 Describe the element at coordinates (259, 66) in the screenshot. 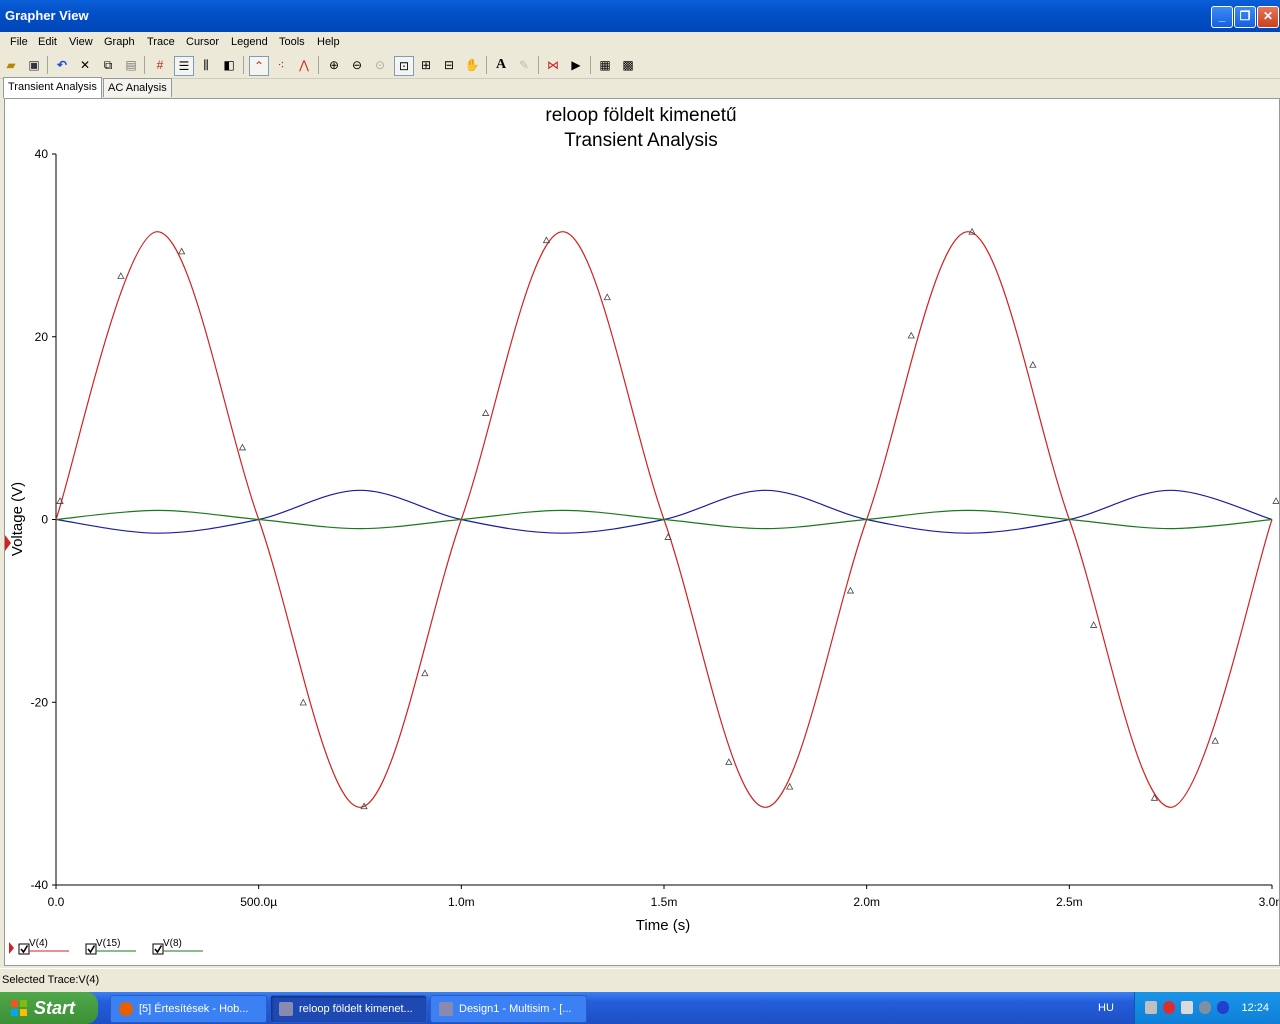

I see `line-trace-icon: ⌃` at that location.